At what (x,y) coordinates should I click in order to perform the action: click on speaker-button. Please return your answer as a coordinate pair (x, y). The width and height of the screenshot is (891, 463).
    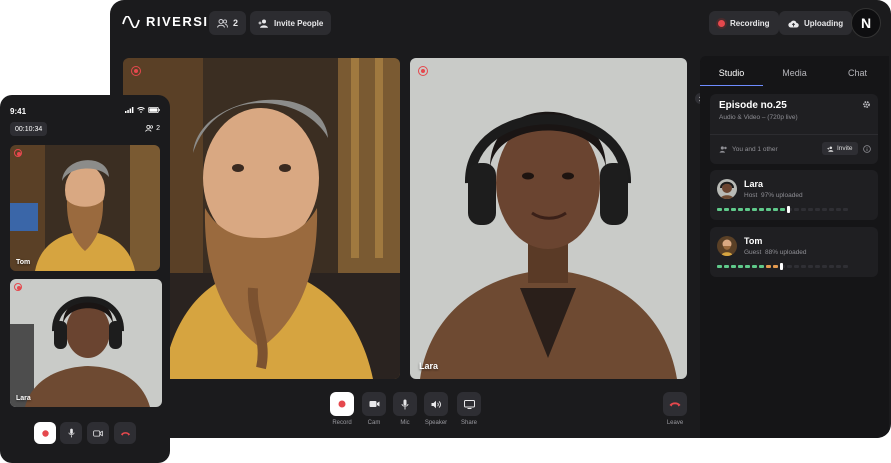
    Looking at the image, I should click on (436, 404).